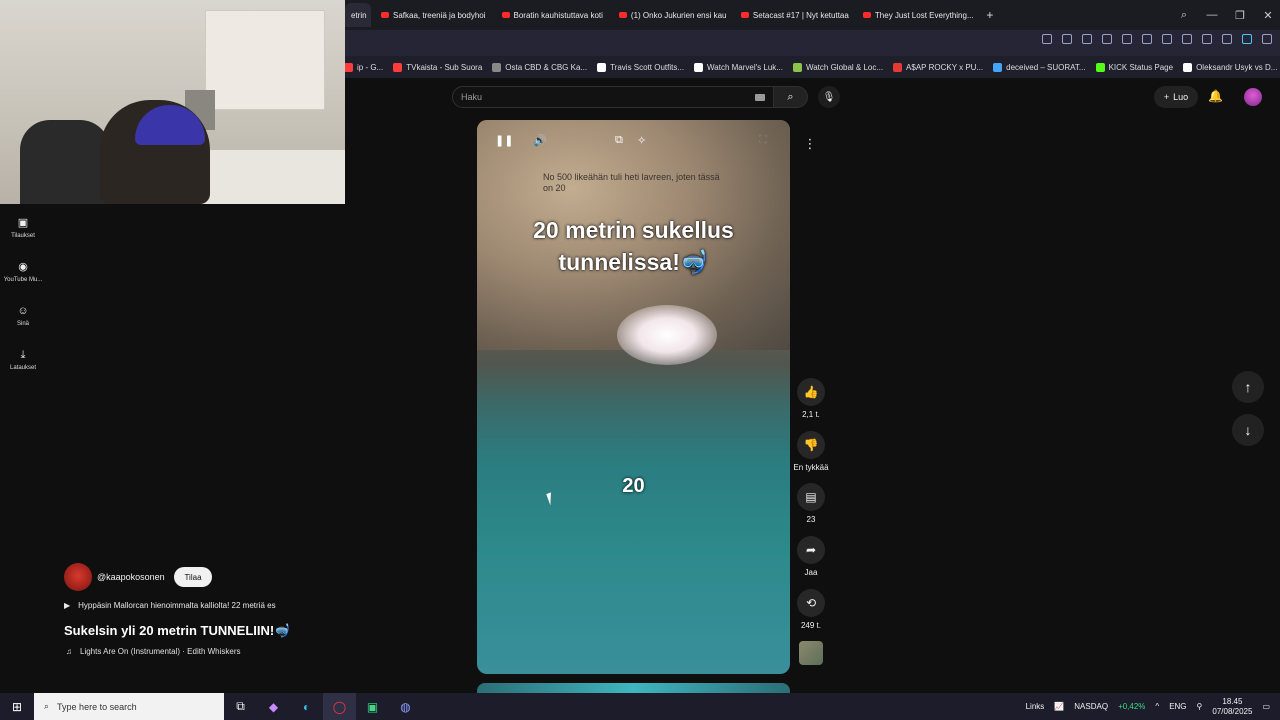 This screenshot has height=720, width=1280. Describe the element at coordinates (1127, 39) in the screenshot. I see `extension-icon` at that location.